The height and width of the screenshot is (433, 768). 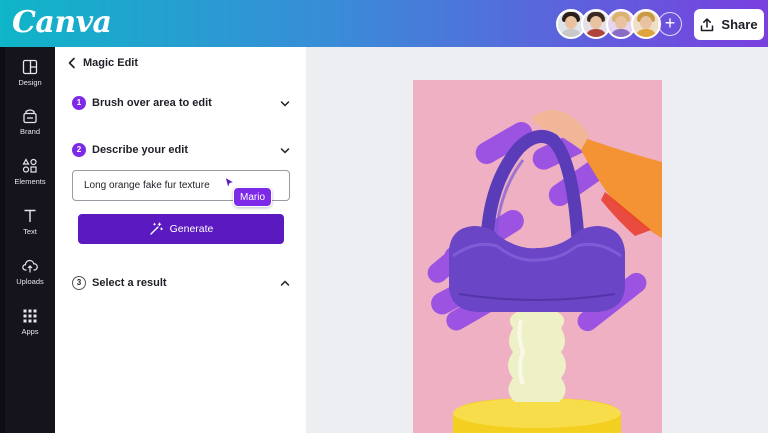 I want to click on step-brush: 1 Brush over area to edit, so click(x=142, y=103).